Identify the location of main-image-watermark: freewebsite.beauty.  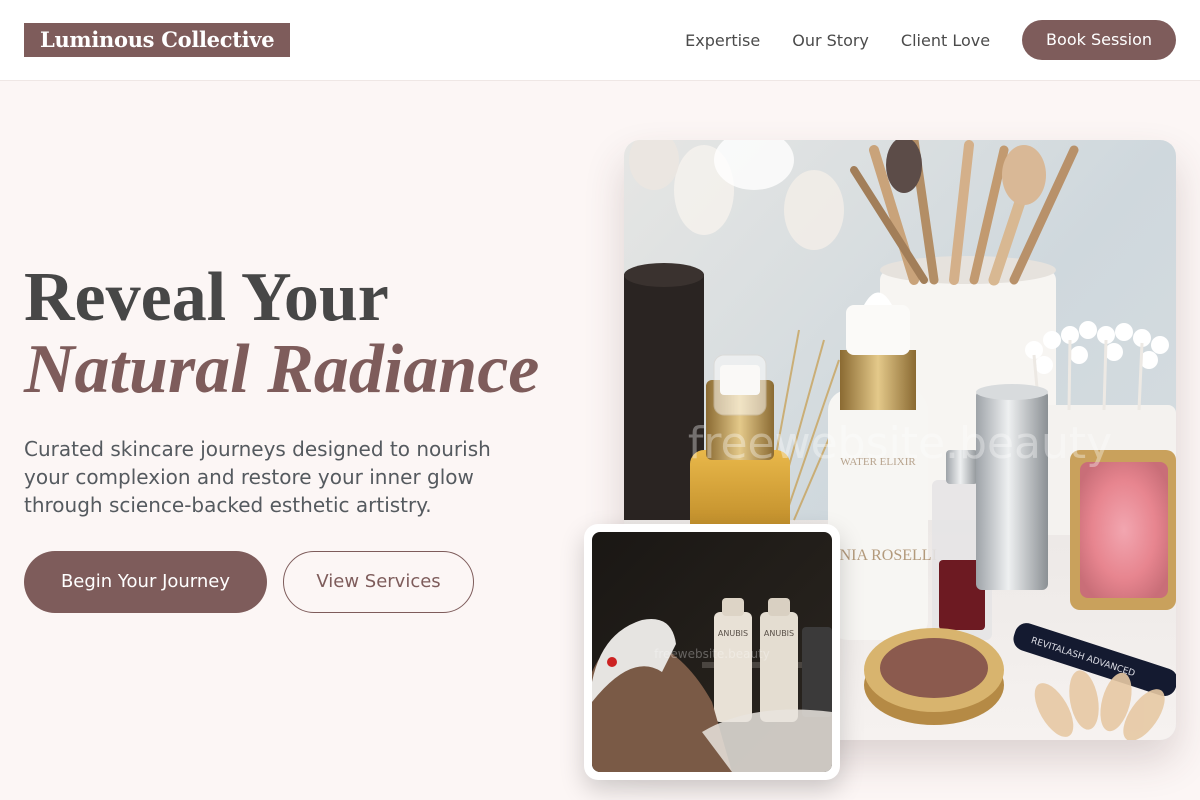
(900, 443).